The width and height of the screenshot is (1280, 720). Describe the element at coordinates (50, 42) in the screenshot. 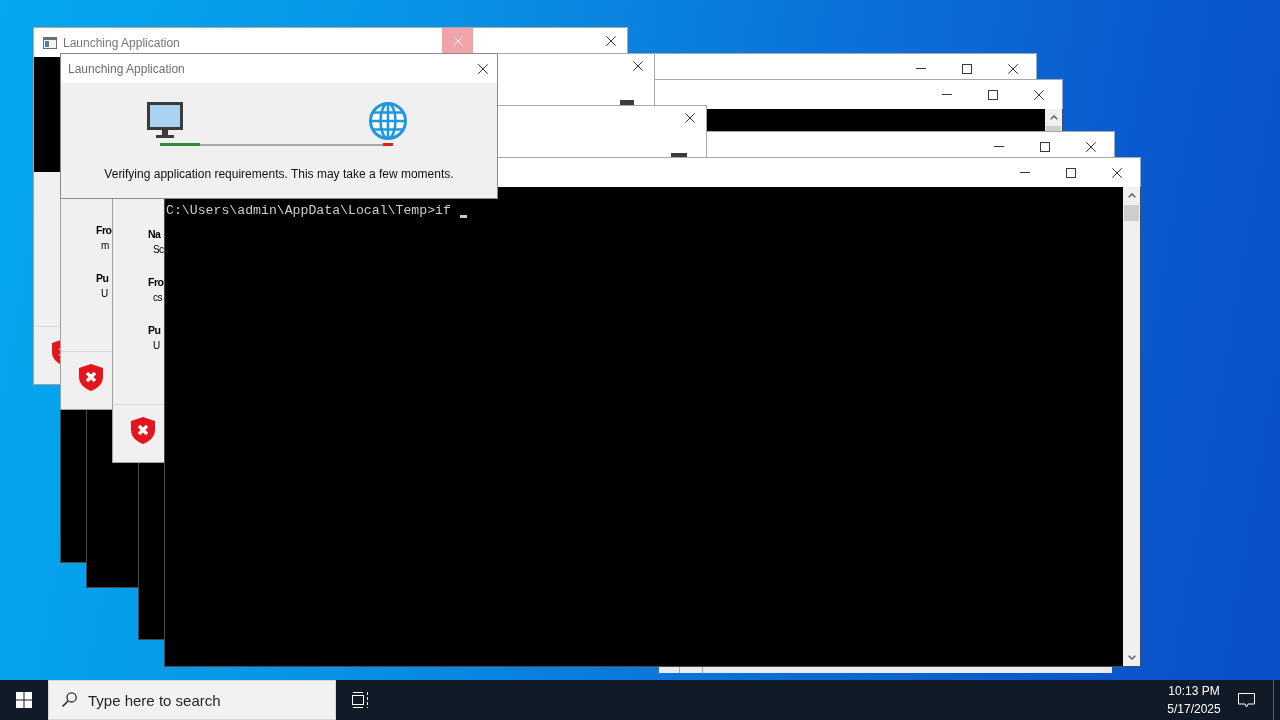

I see `app-icon` at that location.